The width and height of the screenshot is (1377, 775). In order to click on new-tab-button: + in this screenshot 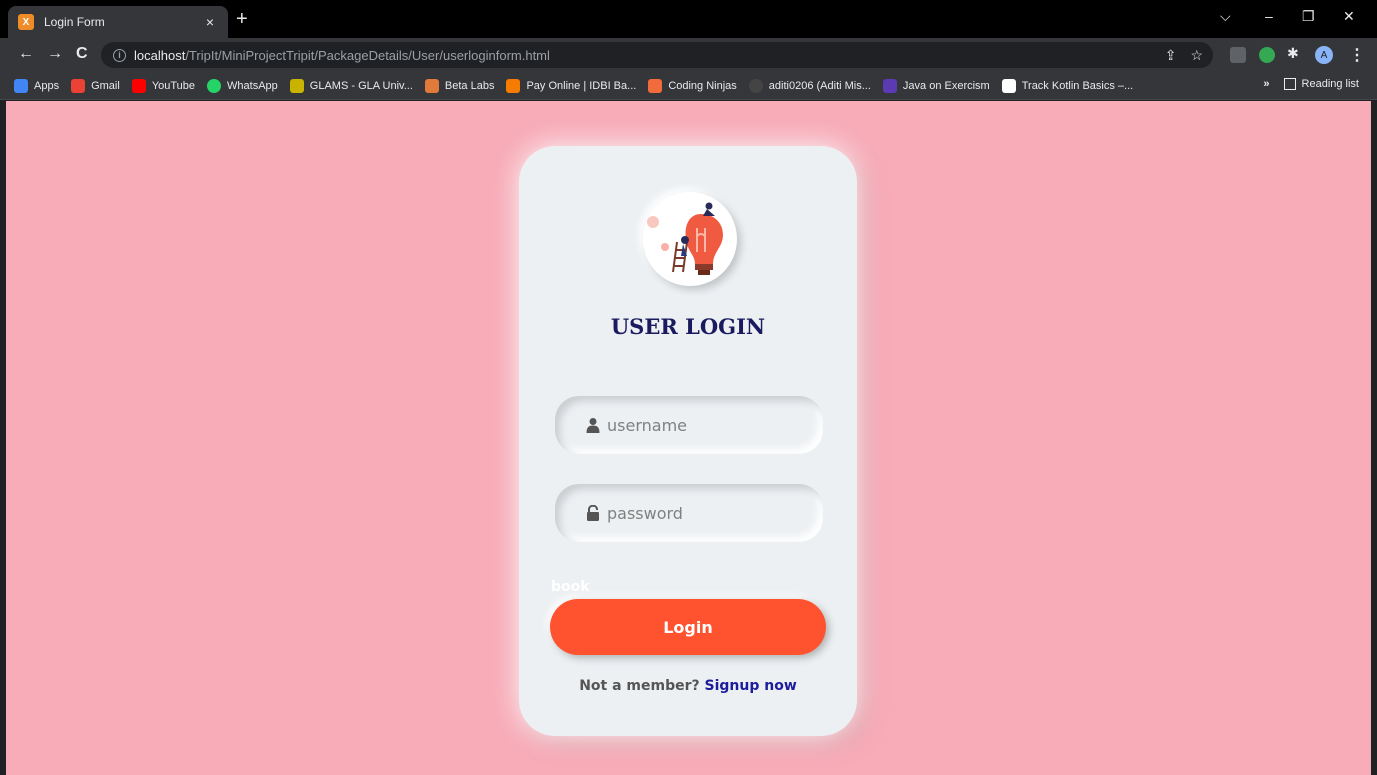, I will do `click(242, 19)`.